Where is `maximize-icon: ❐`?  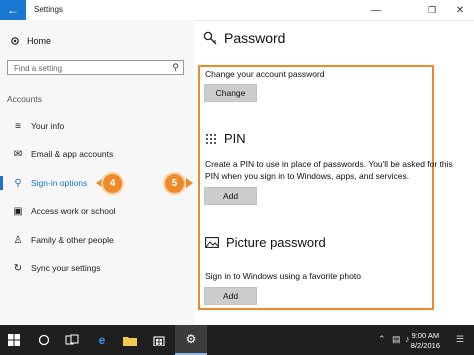
maximize-icon: ❐ is located at coordinates (432, 9).